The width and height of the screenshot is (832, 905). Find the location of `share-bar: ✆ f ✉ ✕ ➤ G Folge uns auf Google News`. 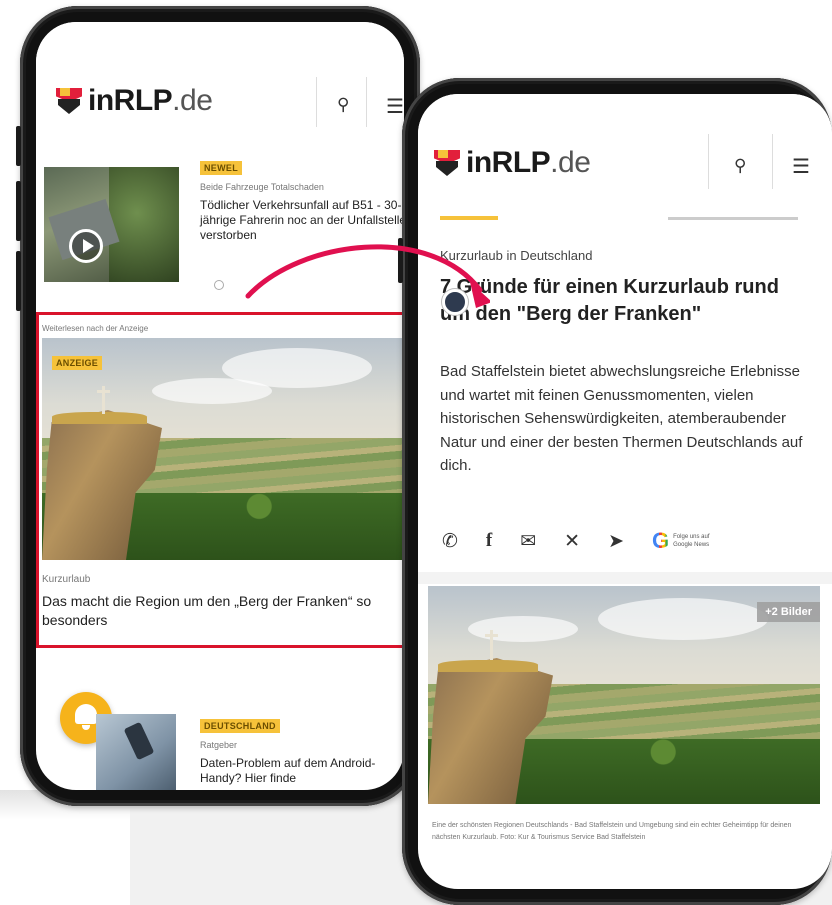

share-bar: ✆ f ✉ ✕ ➤ G Folge uns auf Google News is located at coordinates (578, 541).